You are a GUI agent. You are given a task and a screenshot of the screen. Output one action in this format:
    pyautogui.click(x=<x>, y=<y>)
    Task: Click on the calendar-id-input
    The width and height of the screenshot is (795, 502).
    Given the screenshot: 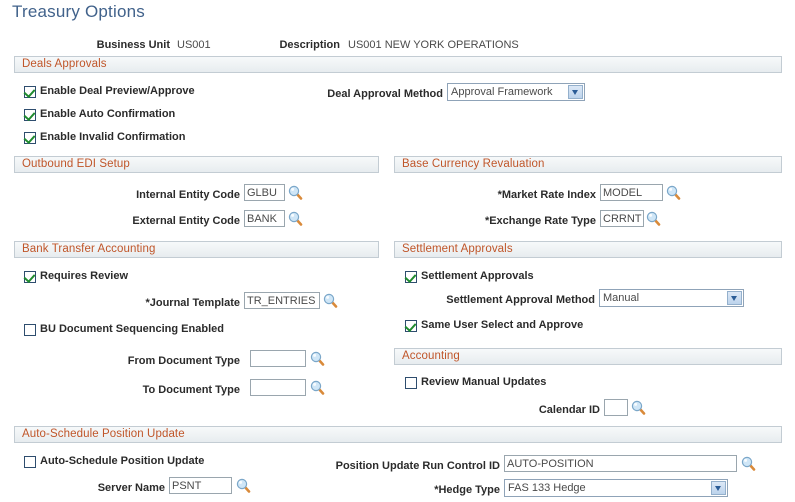 What is the action you would take?
    pyautogui.click(x=616, y=407)
    